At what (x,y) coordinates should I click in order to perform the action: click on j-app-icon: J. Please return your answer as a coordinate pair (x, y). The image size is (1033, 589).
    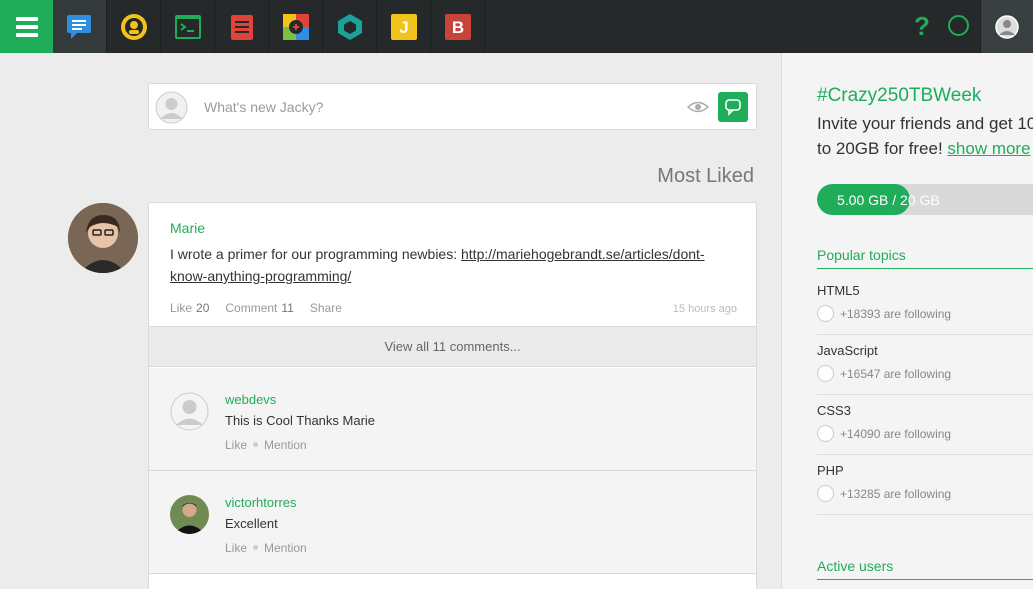
    Looking at the image, I should click on (404, 26).